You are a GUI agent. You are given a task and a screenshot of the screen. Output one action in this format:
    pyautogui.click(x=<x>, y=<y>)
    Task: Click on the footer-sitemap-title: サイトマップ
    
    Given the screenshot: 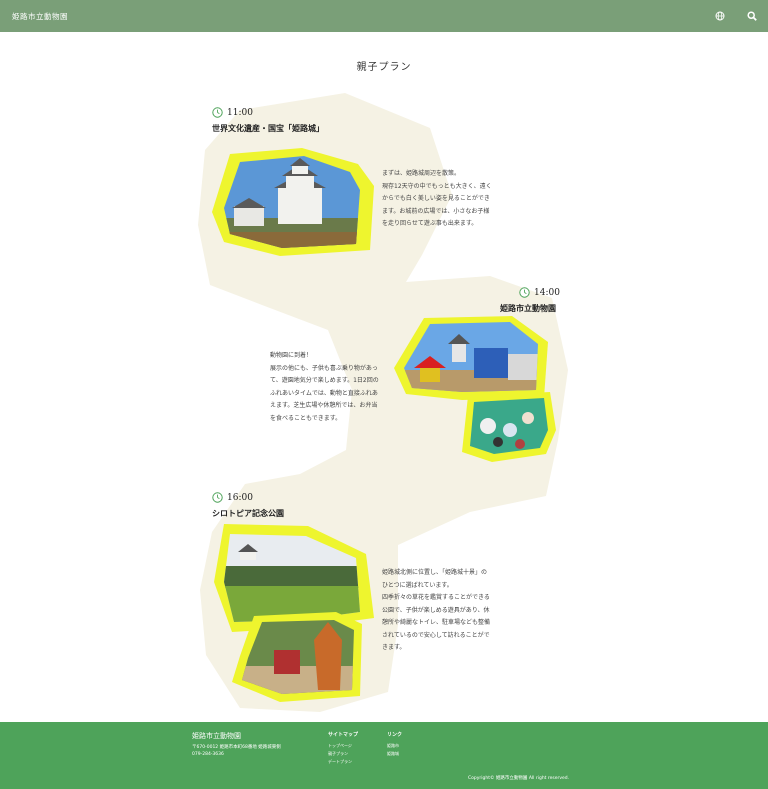 What is the action you would take?
    pyautogui.click(x=343, y=735)
    